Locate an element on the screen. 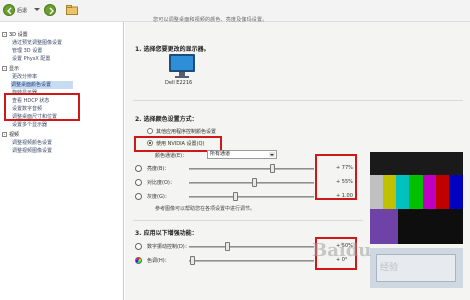 The width and height of the screenshot is (470, 300). slider-label: 灰度(G)： is located at coordinates (158, 197).